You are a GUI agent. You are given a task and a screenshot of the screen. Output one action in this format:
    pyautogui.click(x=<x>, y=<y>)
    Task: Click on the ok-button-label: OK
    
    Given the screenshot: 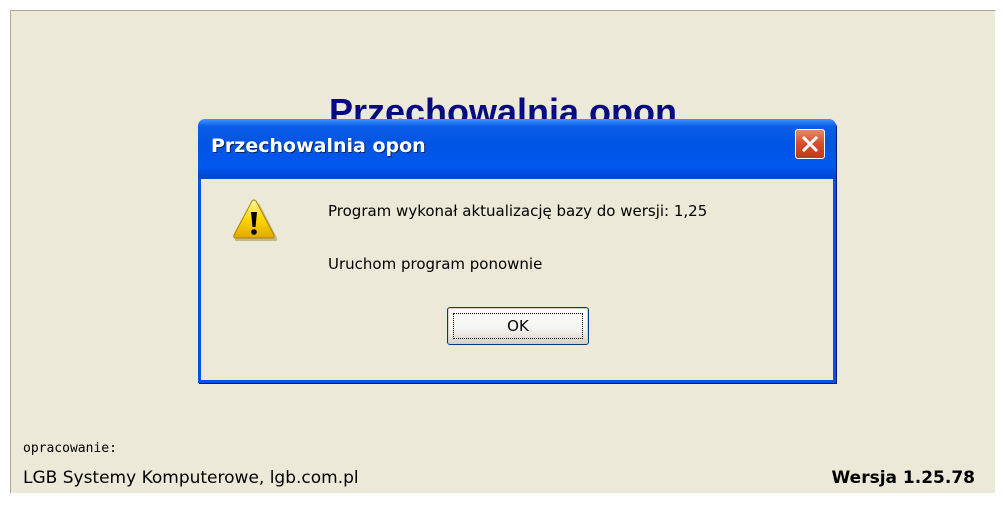 What is the action you would take?
    pyautogui.click(x=518, y=326)
    